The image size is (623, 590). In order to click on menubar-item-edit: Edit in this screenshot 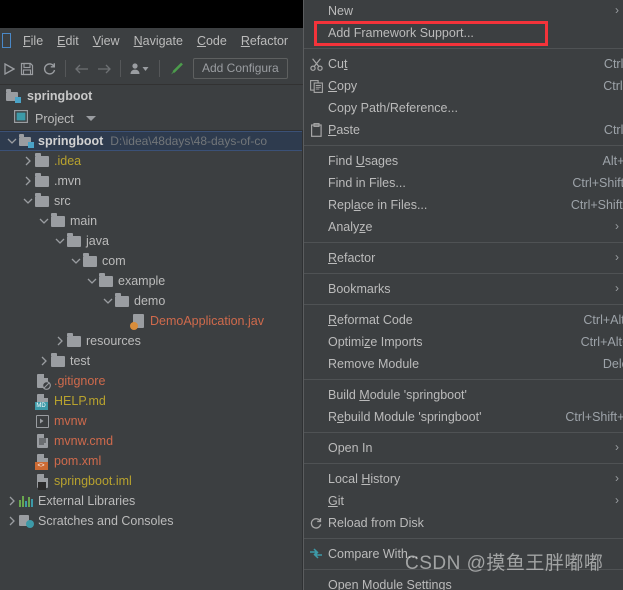, I will do `click(68, 41)`.